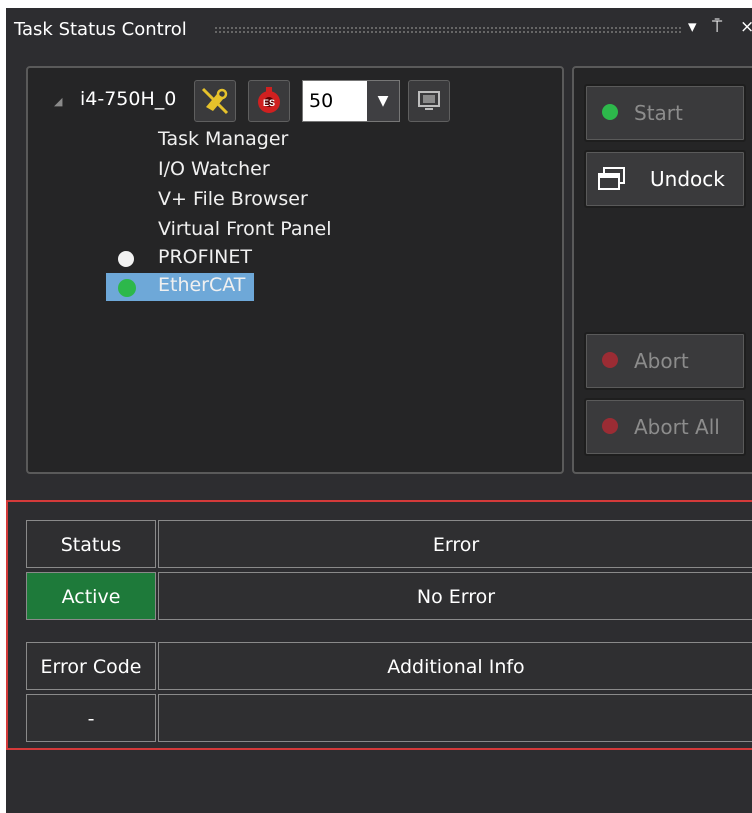 Image resolution: width=752 pixels, height=813 pixels. I want to click on status-value: Active, so click(91, 596).